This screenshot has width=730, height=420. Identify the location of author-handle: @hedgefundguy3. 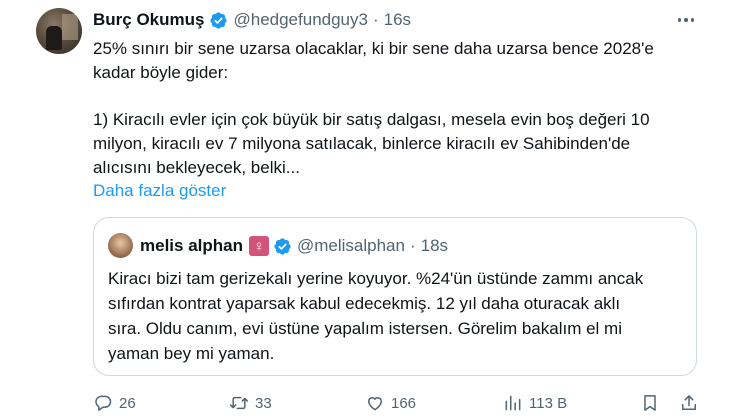
(300, 20).